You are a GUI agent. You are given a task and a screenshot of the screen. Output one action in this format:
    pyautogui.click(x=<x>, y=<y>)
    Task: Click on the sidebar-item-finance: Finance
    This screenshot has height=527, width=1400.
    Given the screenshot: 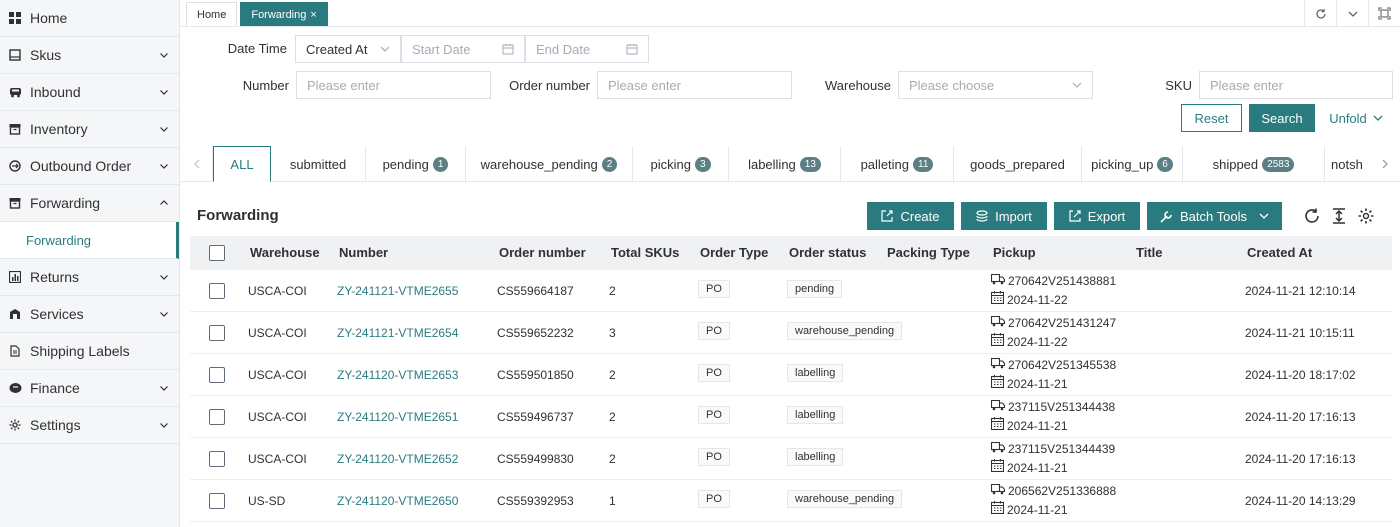 What is the action you would take?
    pyautogui.click(x=89, y=388)
    